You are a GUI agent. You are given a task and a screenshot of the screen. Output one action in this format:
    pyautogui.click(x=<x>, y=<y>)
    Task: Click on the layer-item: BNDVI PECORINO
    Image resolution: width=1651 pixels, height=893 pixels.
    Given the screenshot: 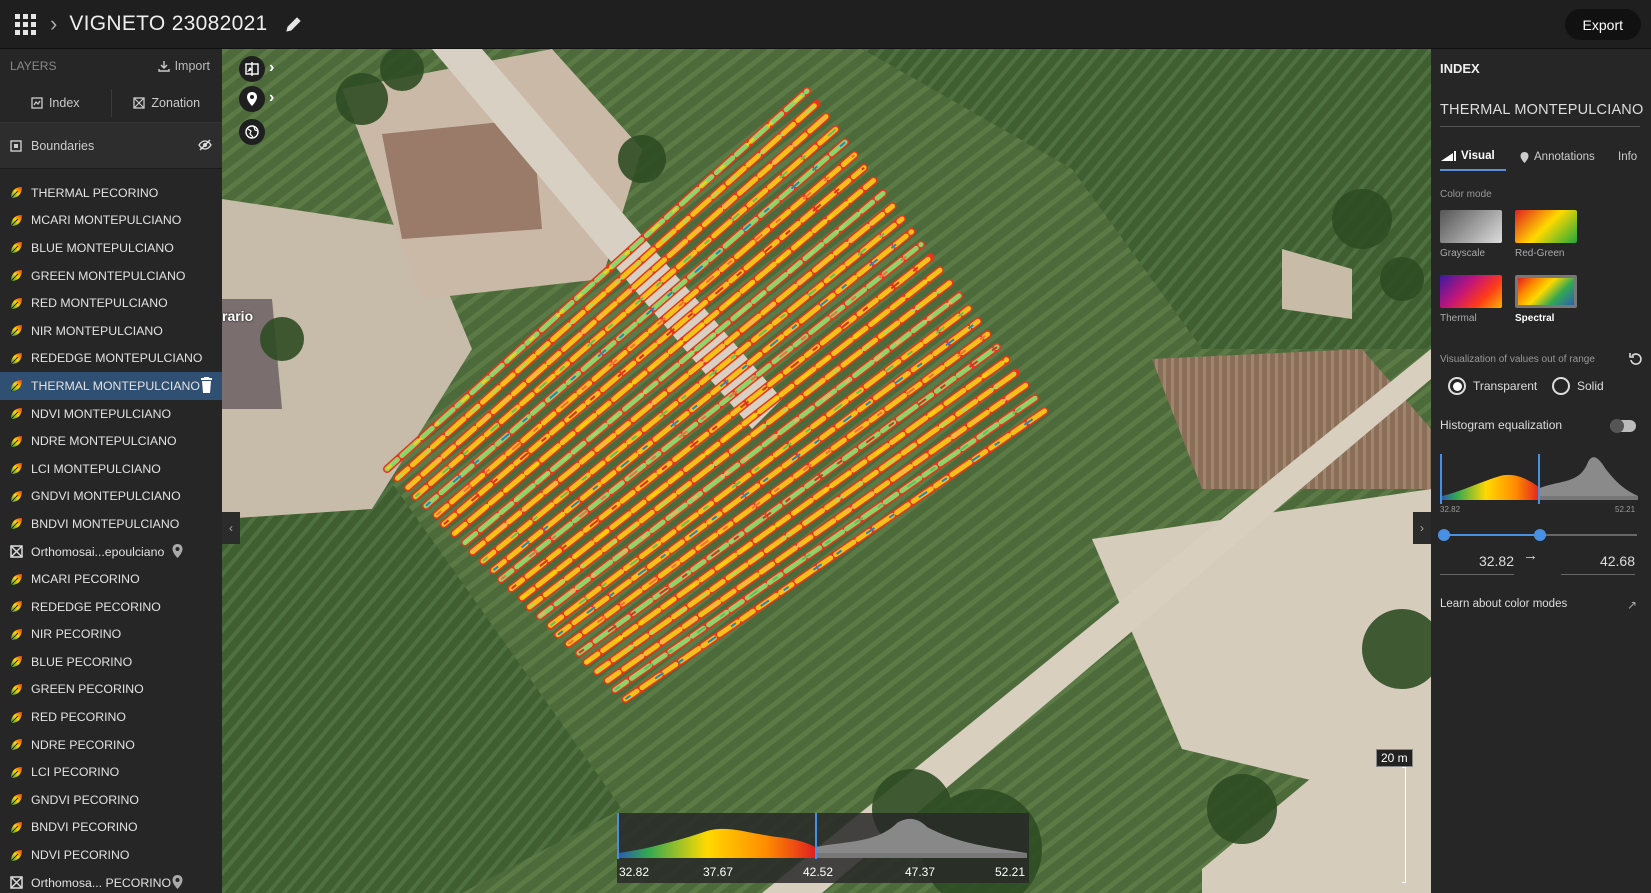 What is the action you would take?
    pyautogui.click(x=111, y=828)
    